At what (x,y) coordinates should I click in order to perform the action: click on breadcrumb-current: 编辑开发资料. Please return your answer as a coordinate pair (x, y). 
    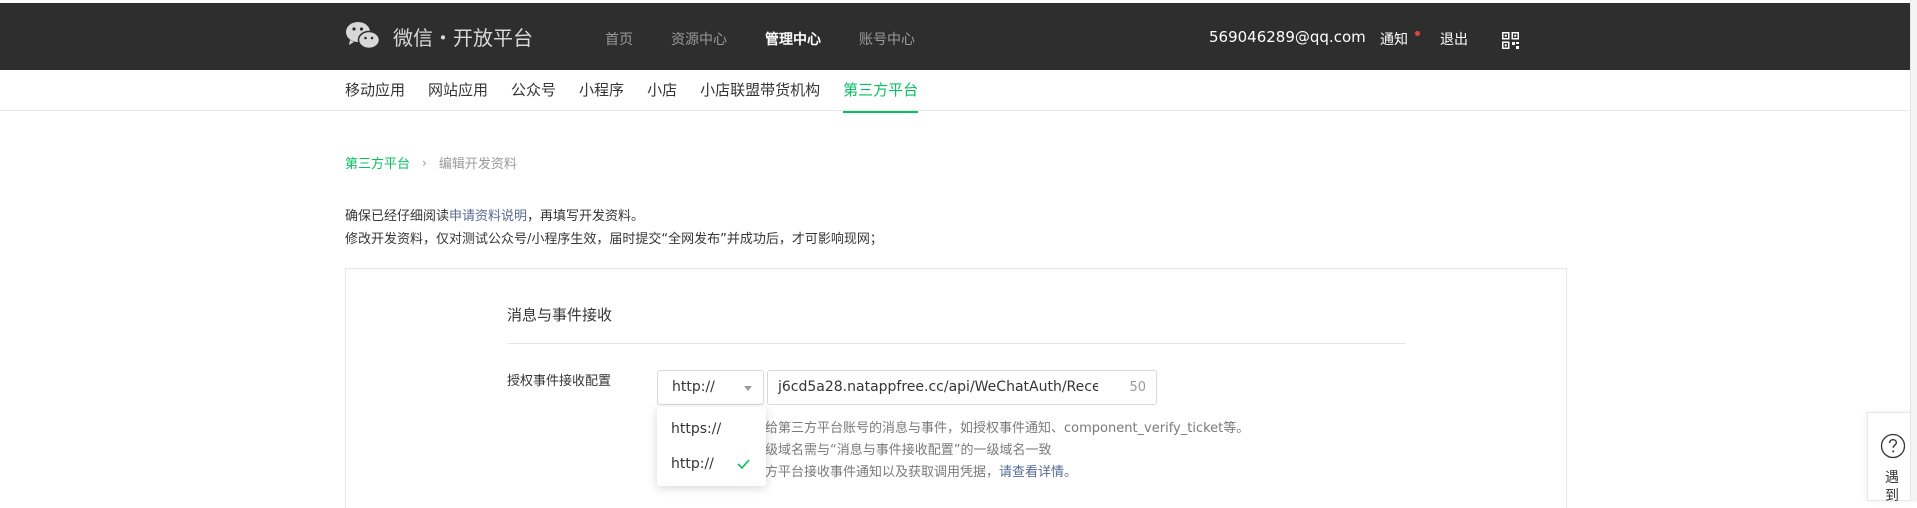
    Looking at the image, I should click on (477, 164).